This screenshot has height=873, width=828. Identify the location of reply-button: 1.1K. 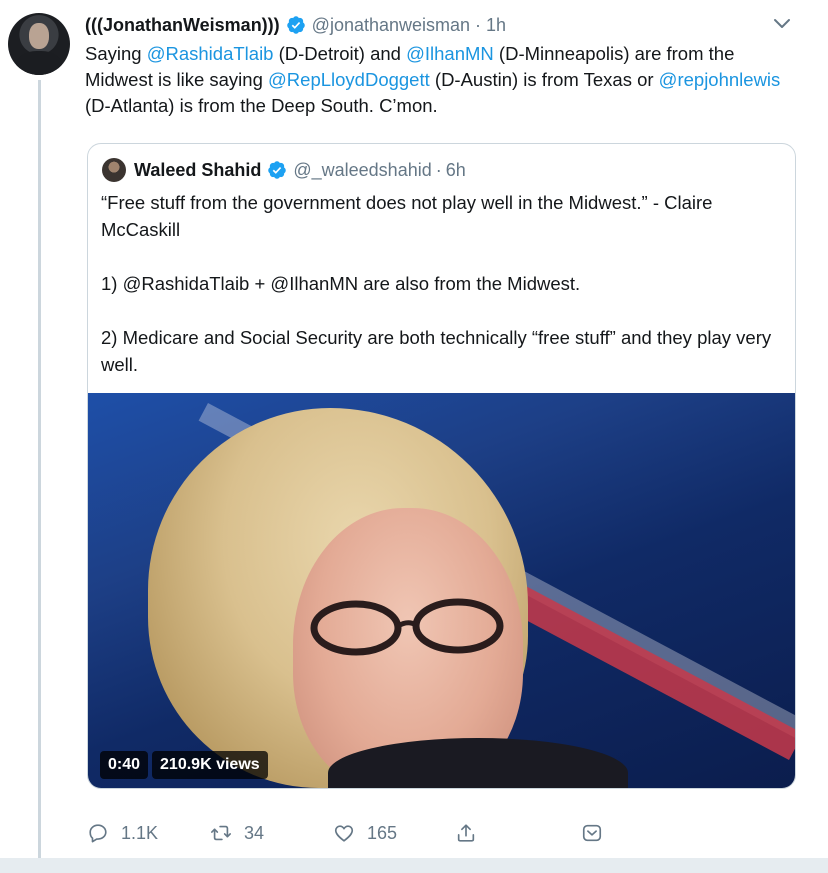
(122, 833).